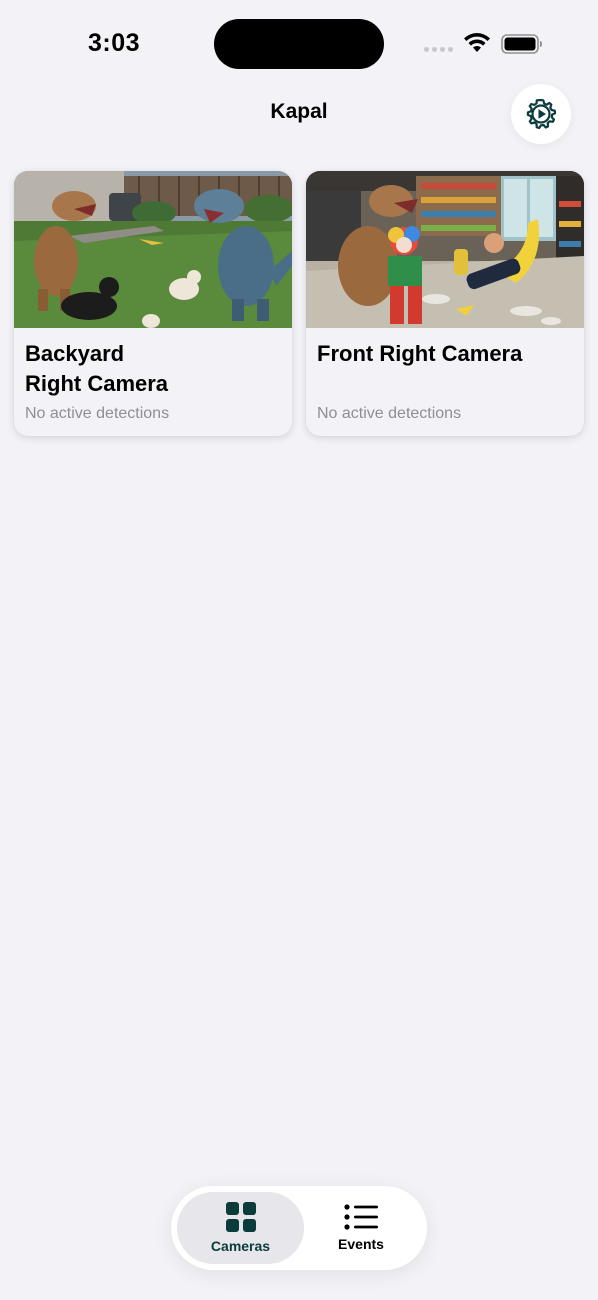 The width and height of the screenshot is (598, 1300). I want to click on status-bar: 3:03, so click(299, 44).